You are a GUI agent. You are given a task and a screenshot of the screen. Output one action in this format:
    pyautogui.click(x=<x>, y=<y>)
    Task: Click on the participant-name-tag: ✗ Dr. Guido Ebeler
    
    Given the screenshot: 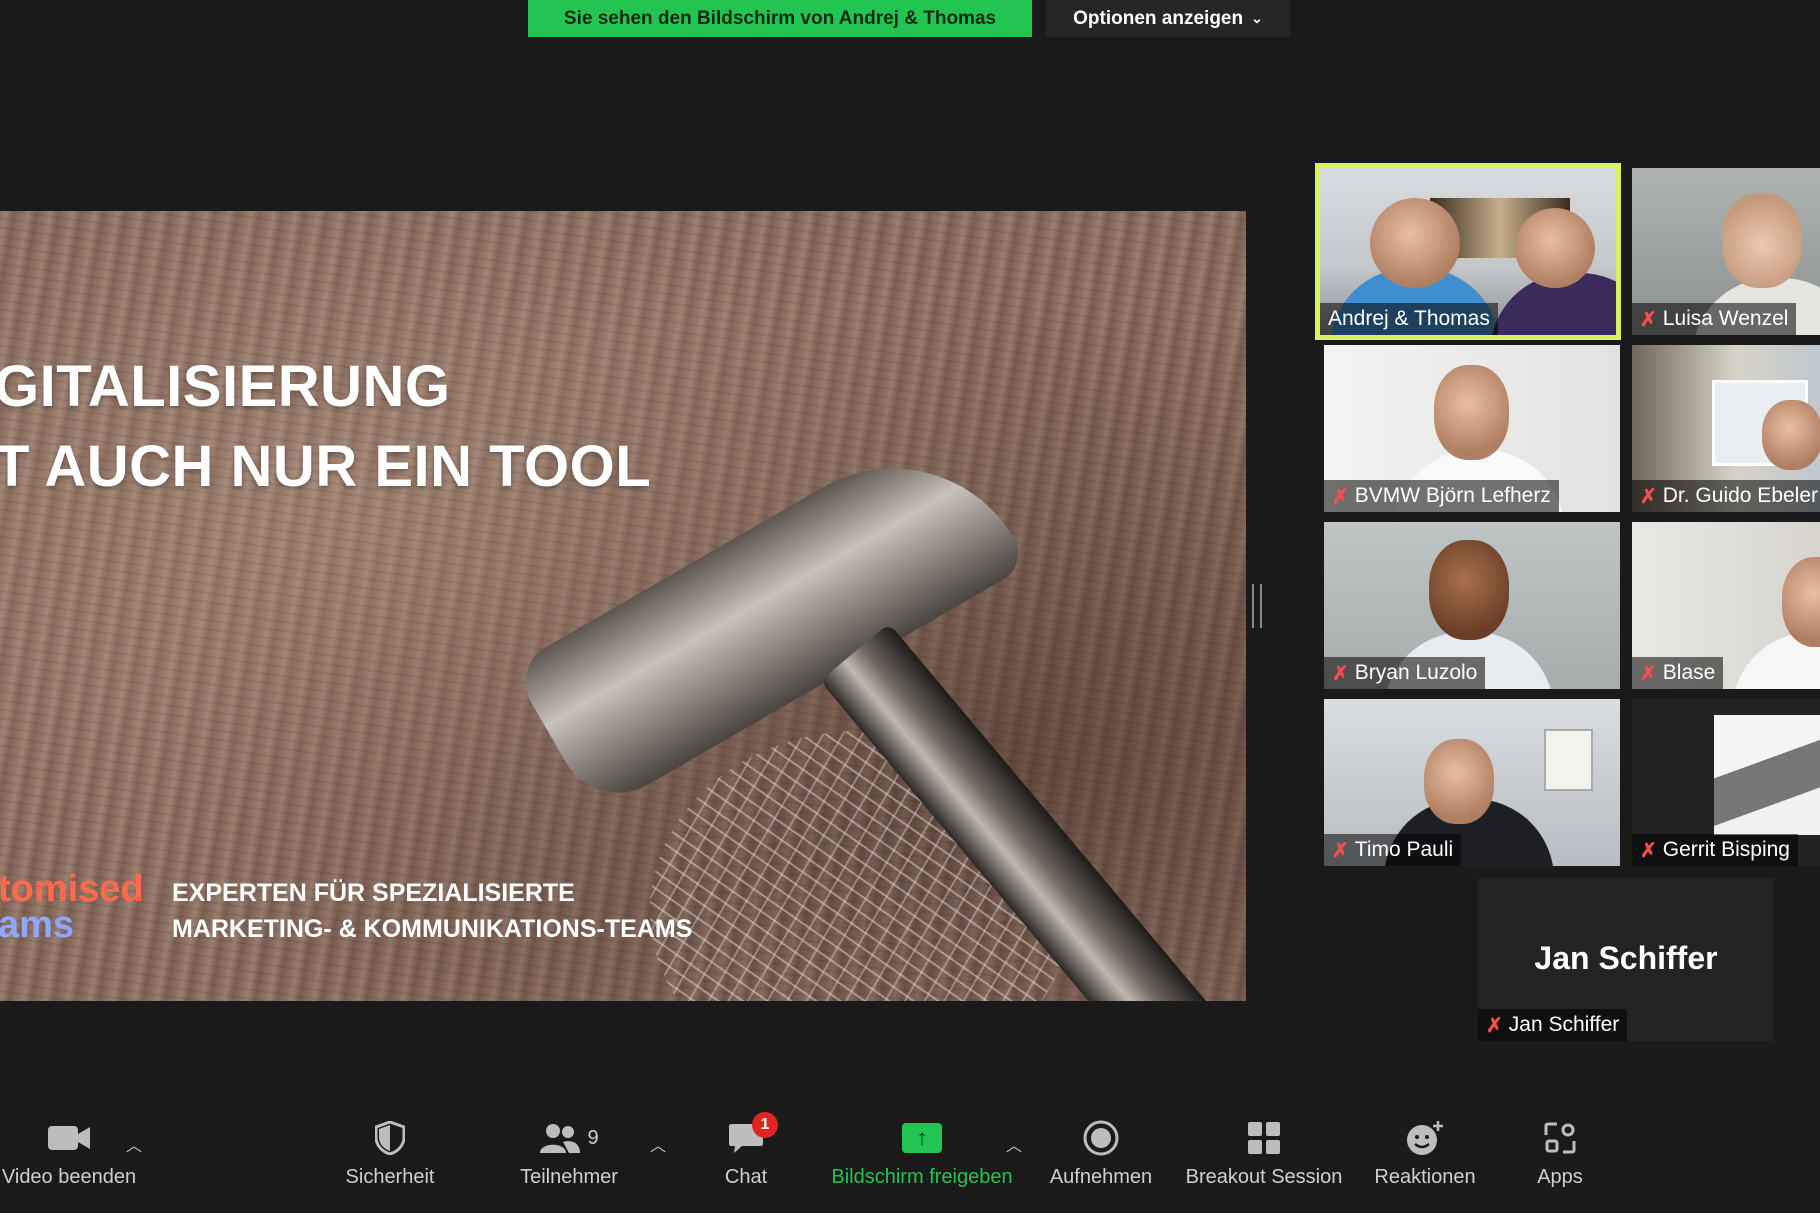 What is the action you would take?
    pyautogui.click(x=1726, y=496)
    